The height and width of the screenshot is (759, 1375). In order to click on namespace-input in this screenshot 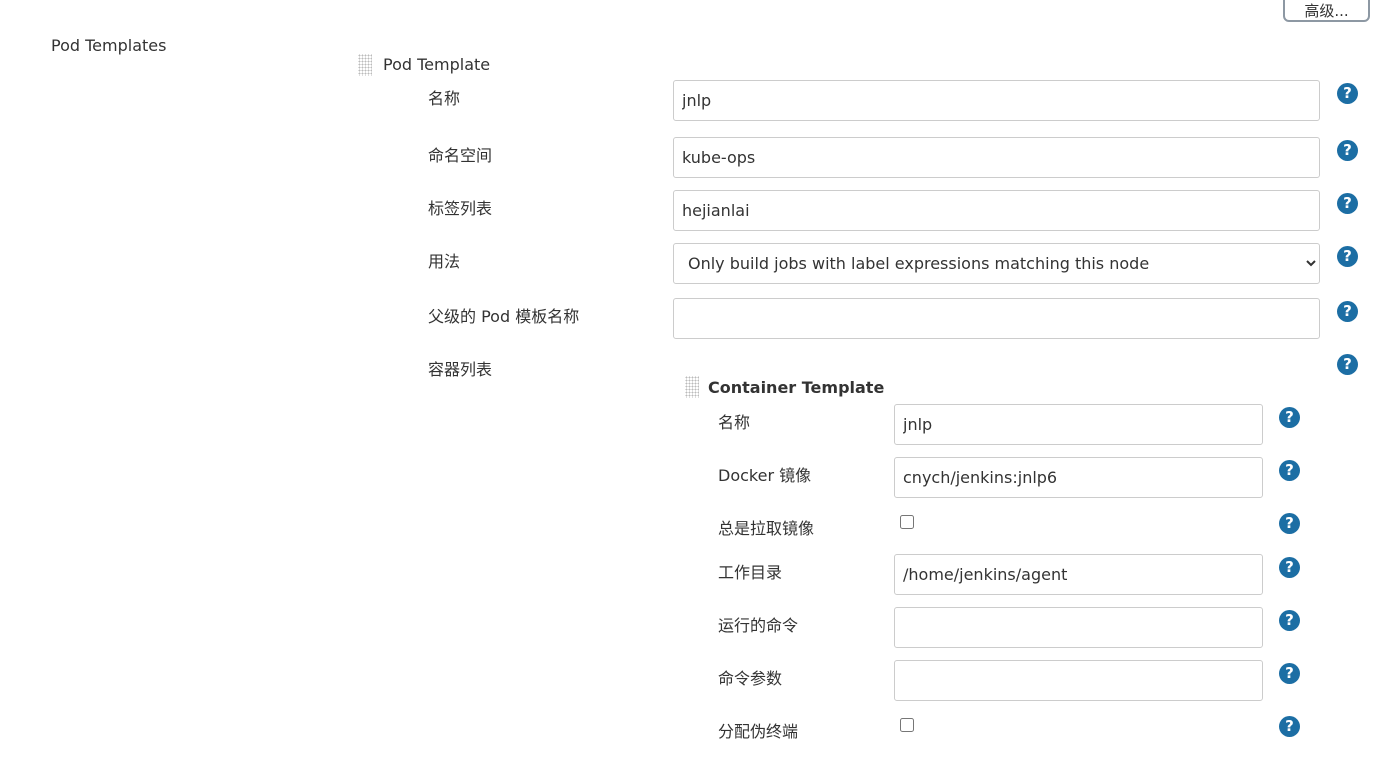, I will do `click(996, 157)`.